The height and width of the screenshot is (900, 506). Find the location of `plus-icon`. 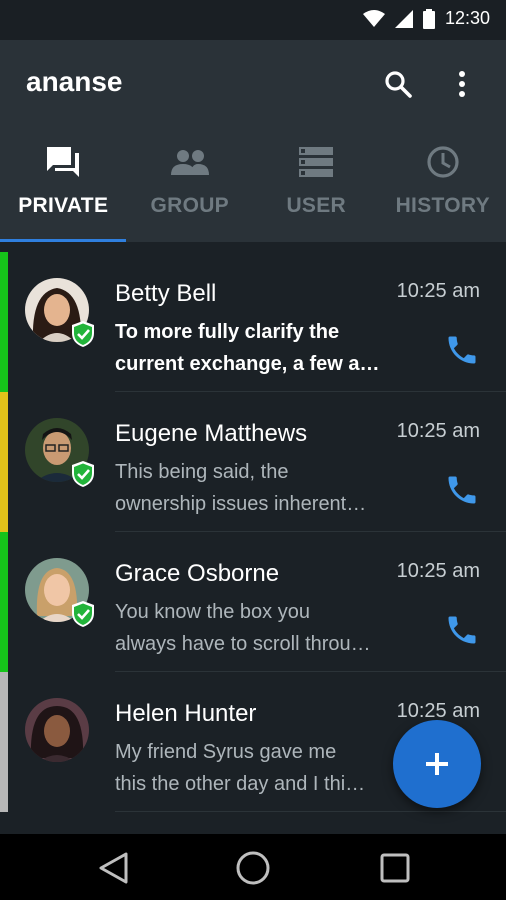

plus-icon is located at coordinates (437, 764).